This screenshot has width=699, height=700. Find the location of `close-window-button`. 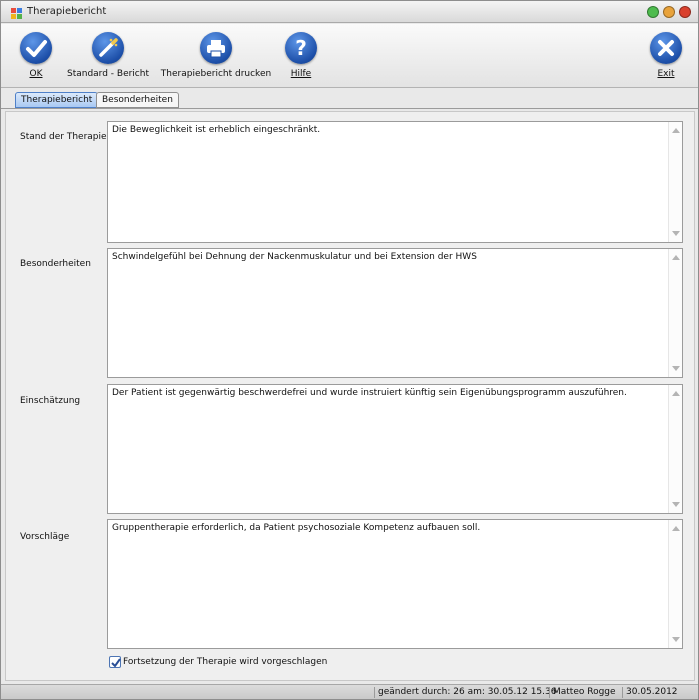

close-window-button is located at coordinates (685, 12).